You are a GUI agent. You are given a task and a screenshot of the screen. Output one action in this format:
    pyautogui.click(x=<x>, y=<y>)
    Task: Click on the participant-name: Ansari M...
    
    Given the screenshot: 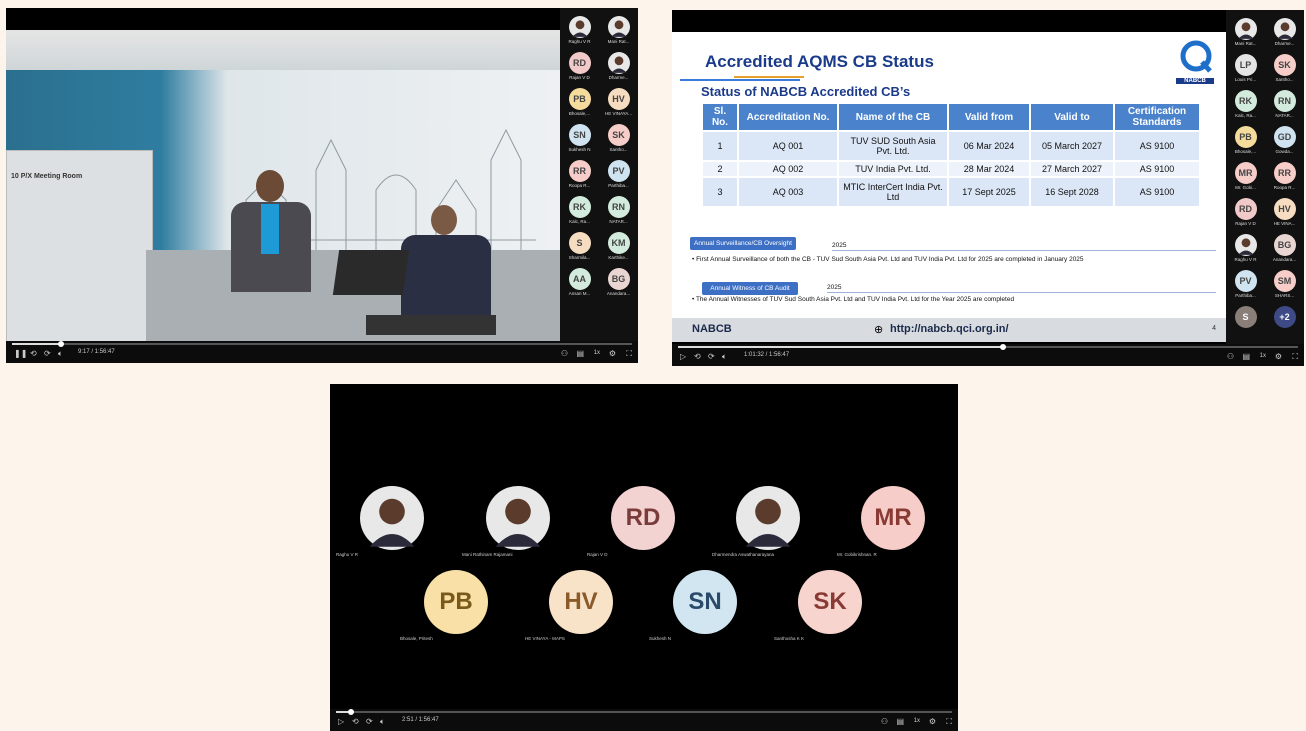 What is the action you would take?
    pyautogui.click(x=579, y=293)
    